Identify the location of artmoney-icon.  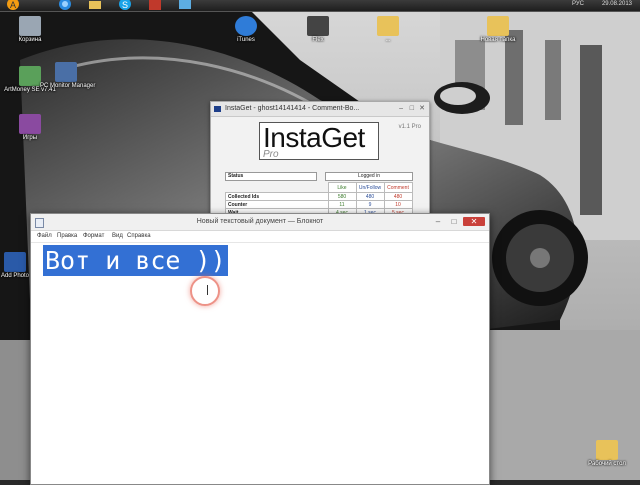
(30, 76).